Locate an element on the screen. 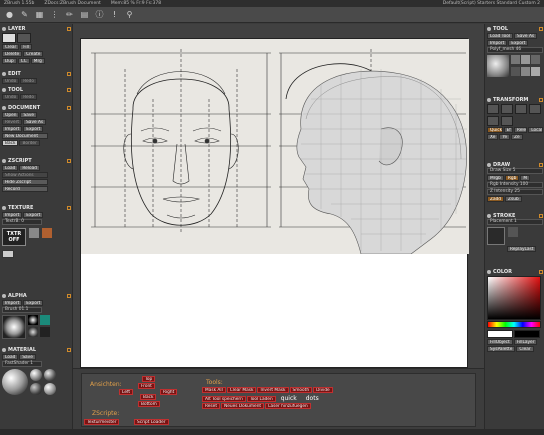 This screenshot has width=544, height=435. mrgb-button: Mrgb is located at coordinates (495, 178).